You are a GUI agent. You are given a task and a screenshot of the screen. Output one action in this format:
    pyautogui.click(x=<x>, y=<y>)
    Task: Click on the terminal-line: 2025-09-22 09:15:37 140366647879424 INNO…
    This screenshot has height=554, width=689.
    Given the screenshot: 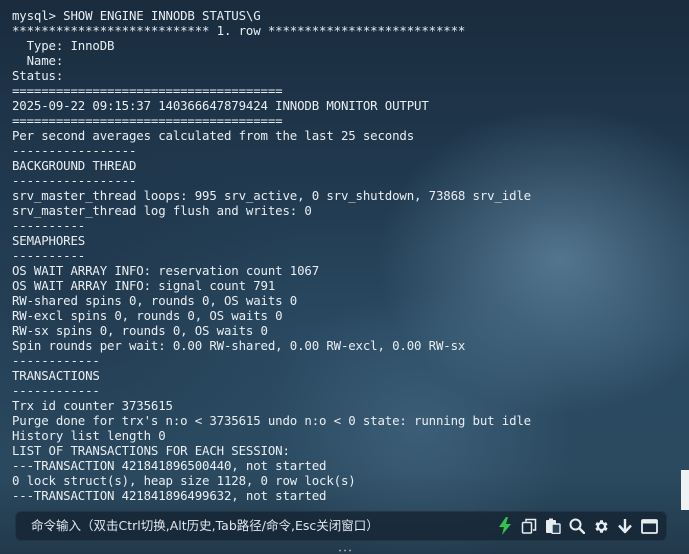 What is the action you would take?
    pyautogui.click(x=220, y=105)
    